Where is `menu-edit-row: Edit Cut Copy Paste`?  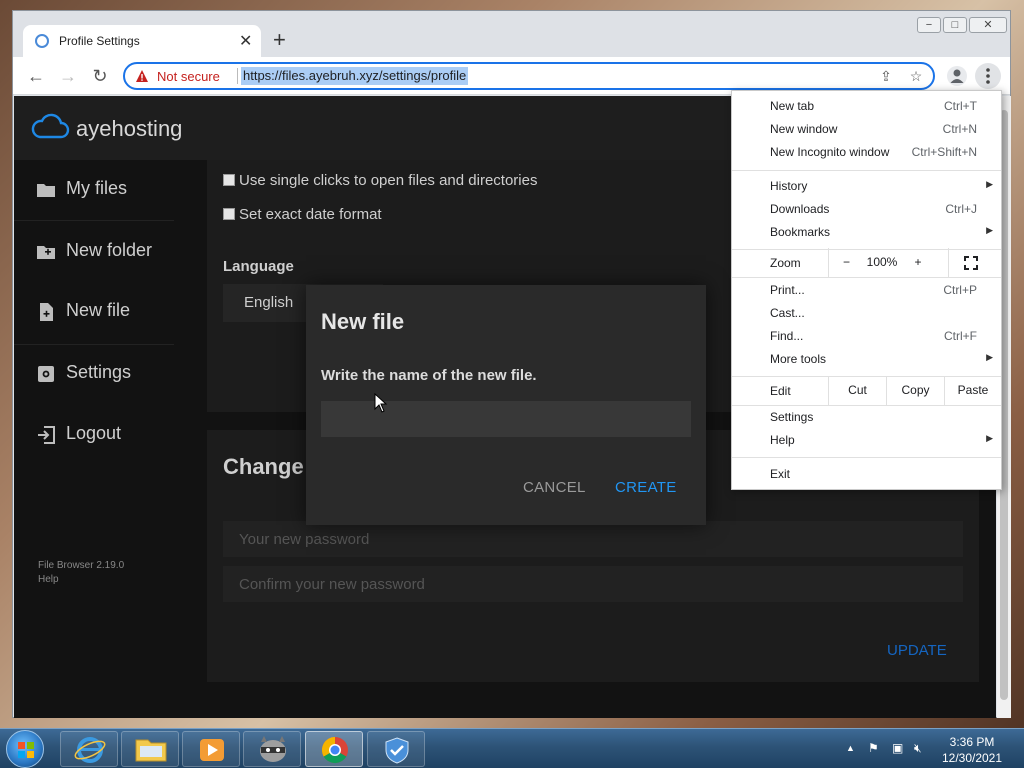
menu-edit-row: Edit Cut Copy Paste is located at coordinates (866, 390).